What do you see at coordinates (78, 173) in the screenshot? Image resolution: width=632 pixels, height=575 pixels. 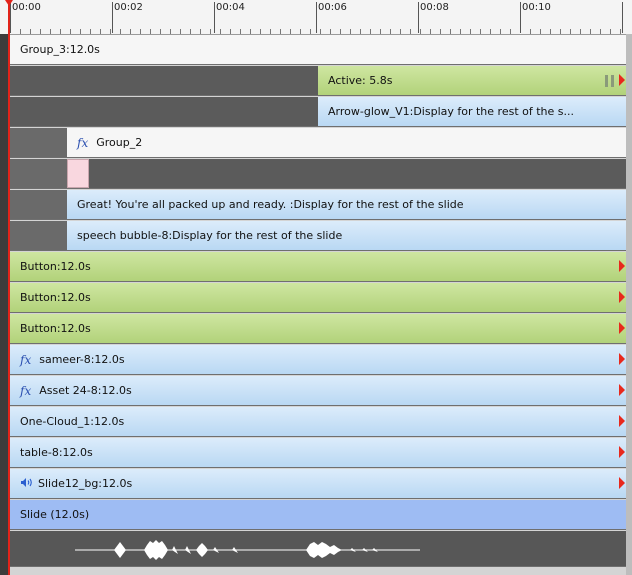 I see `timeline-bar-pink-item` at bounding box center [78, 173].